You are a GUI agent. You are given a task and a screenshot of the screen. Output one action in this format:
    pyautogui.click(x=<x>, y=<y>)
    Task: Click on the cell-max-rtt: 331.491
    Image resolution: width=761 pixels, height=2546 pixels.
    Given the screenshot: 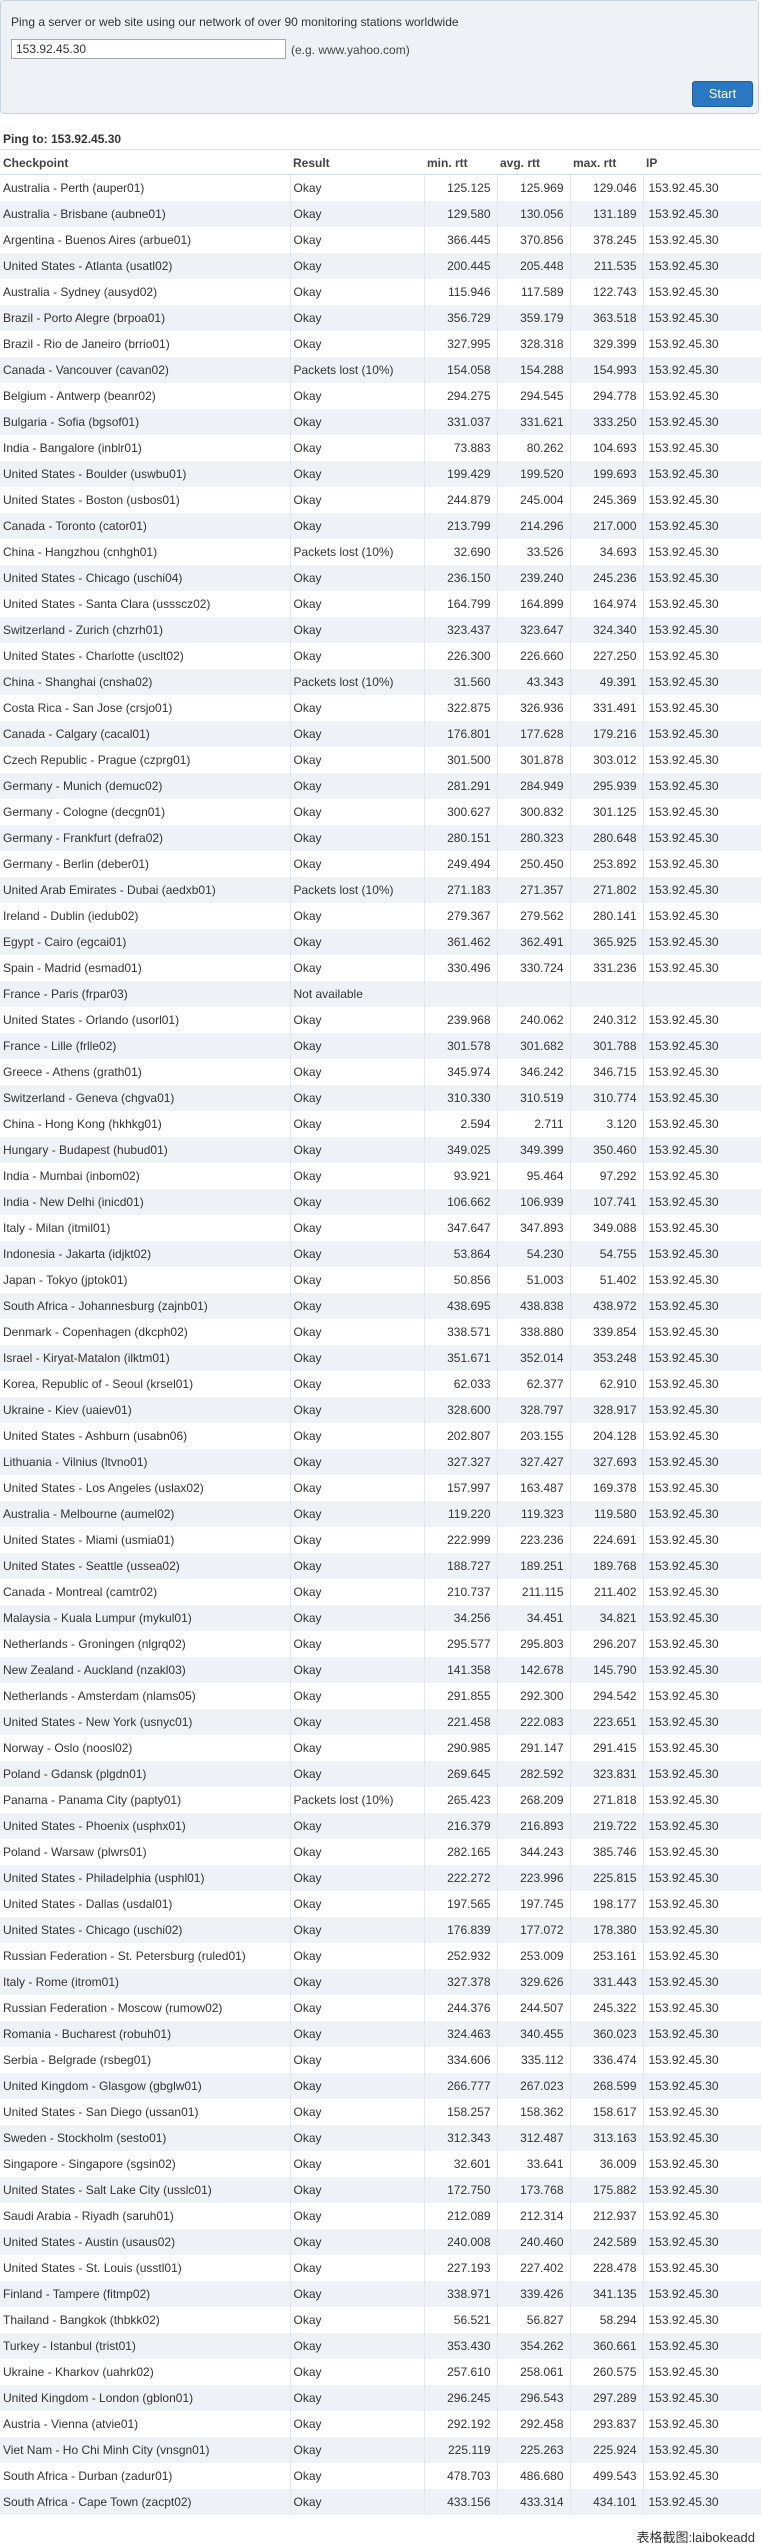 What is the action you would take?
    pyautogui.click(x=607, y=708)
    